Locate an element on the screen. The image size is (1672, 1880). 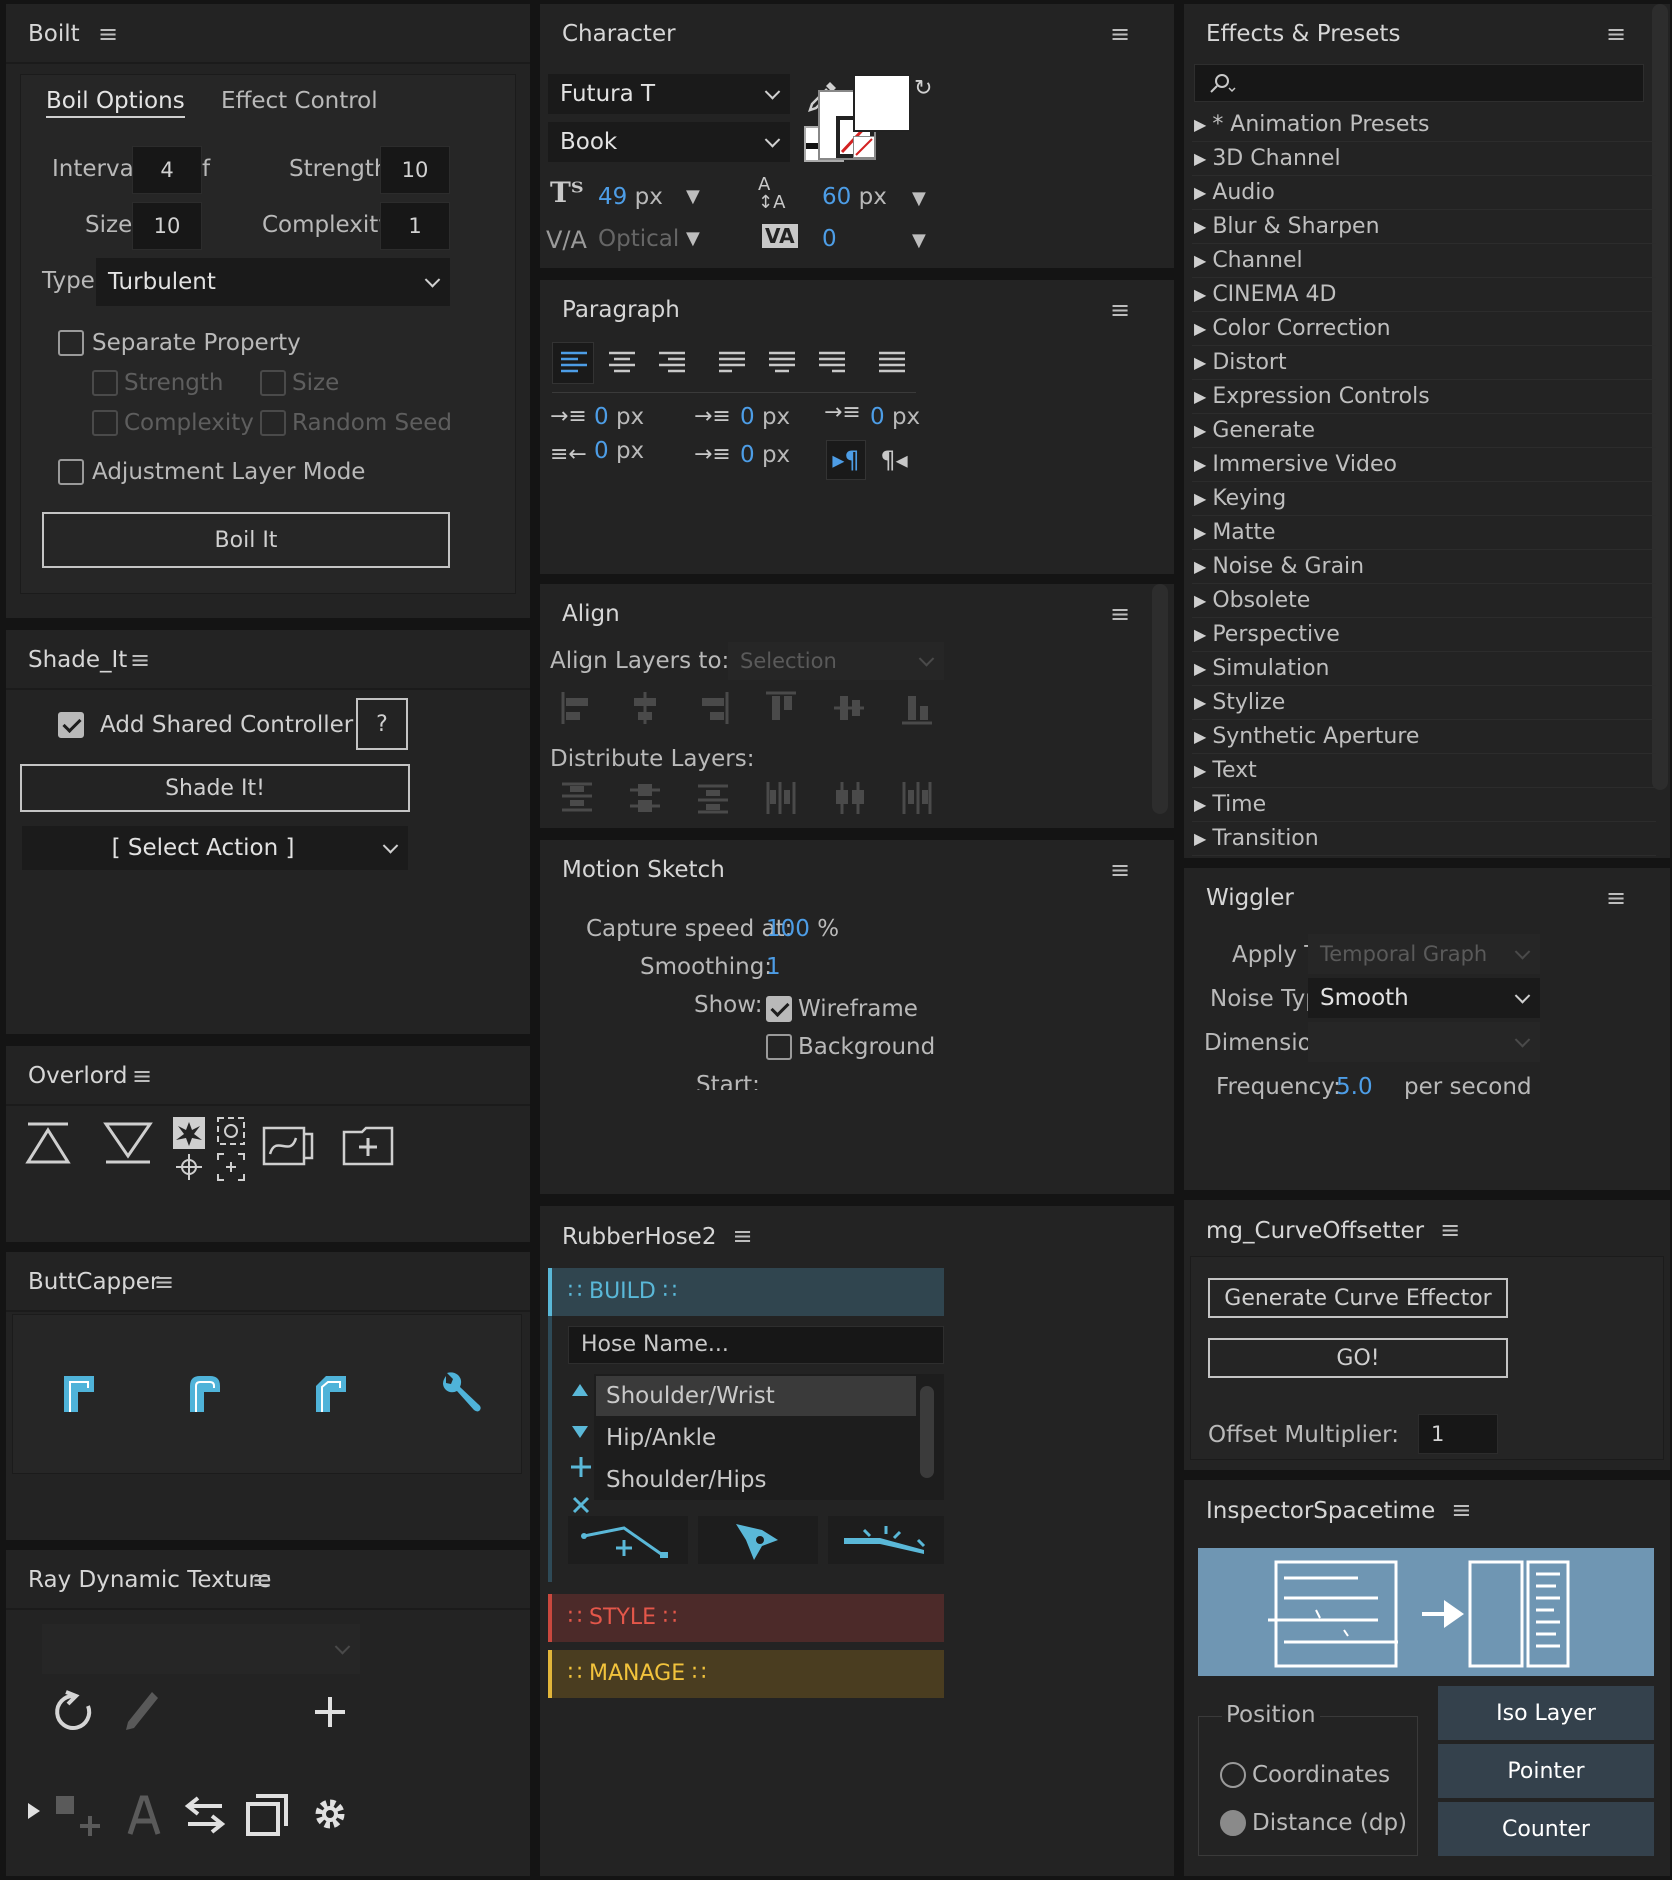
generate-curve-effector-button: Generate Curve Effector is located at coordinates (1358, 1298).